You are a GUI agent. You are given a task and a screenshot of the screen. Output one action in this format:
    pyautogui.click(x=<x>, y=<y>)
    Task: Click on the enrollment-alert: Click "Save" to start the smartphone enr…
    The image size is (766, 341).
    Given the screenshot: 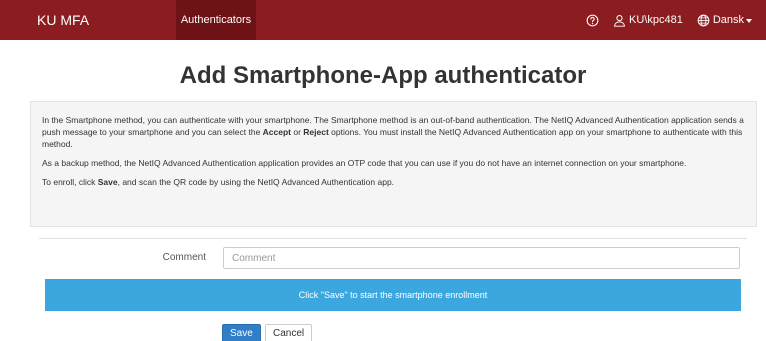 What is the action you would take?
    pyautogui.click(x=393, y=295)
    